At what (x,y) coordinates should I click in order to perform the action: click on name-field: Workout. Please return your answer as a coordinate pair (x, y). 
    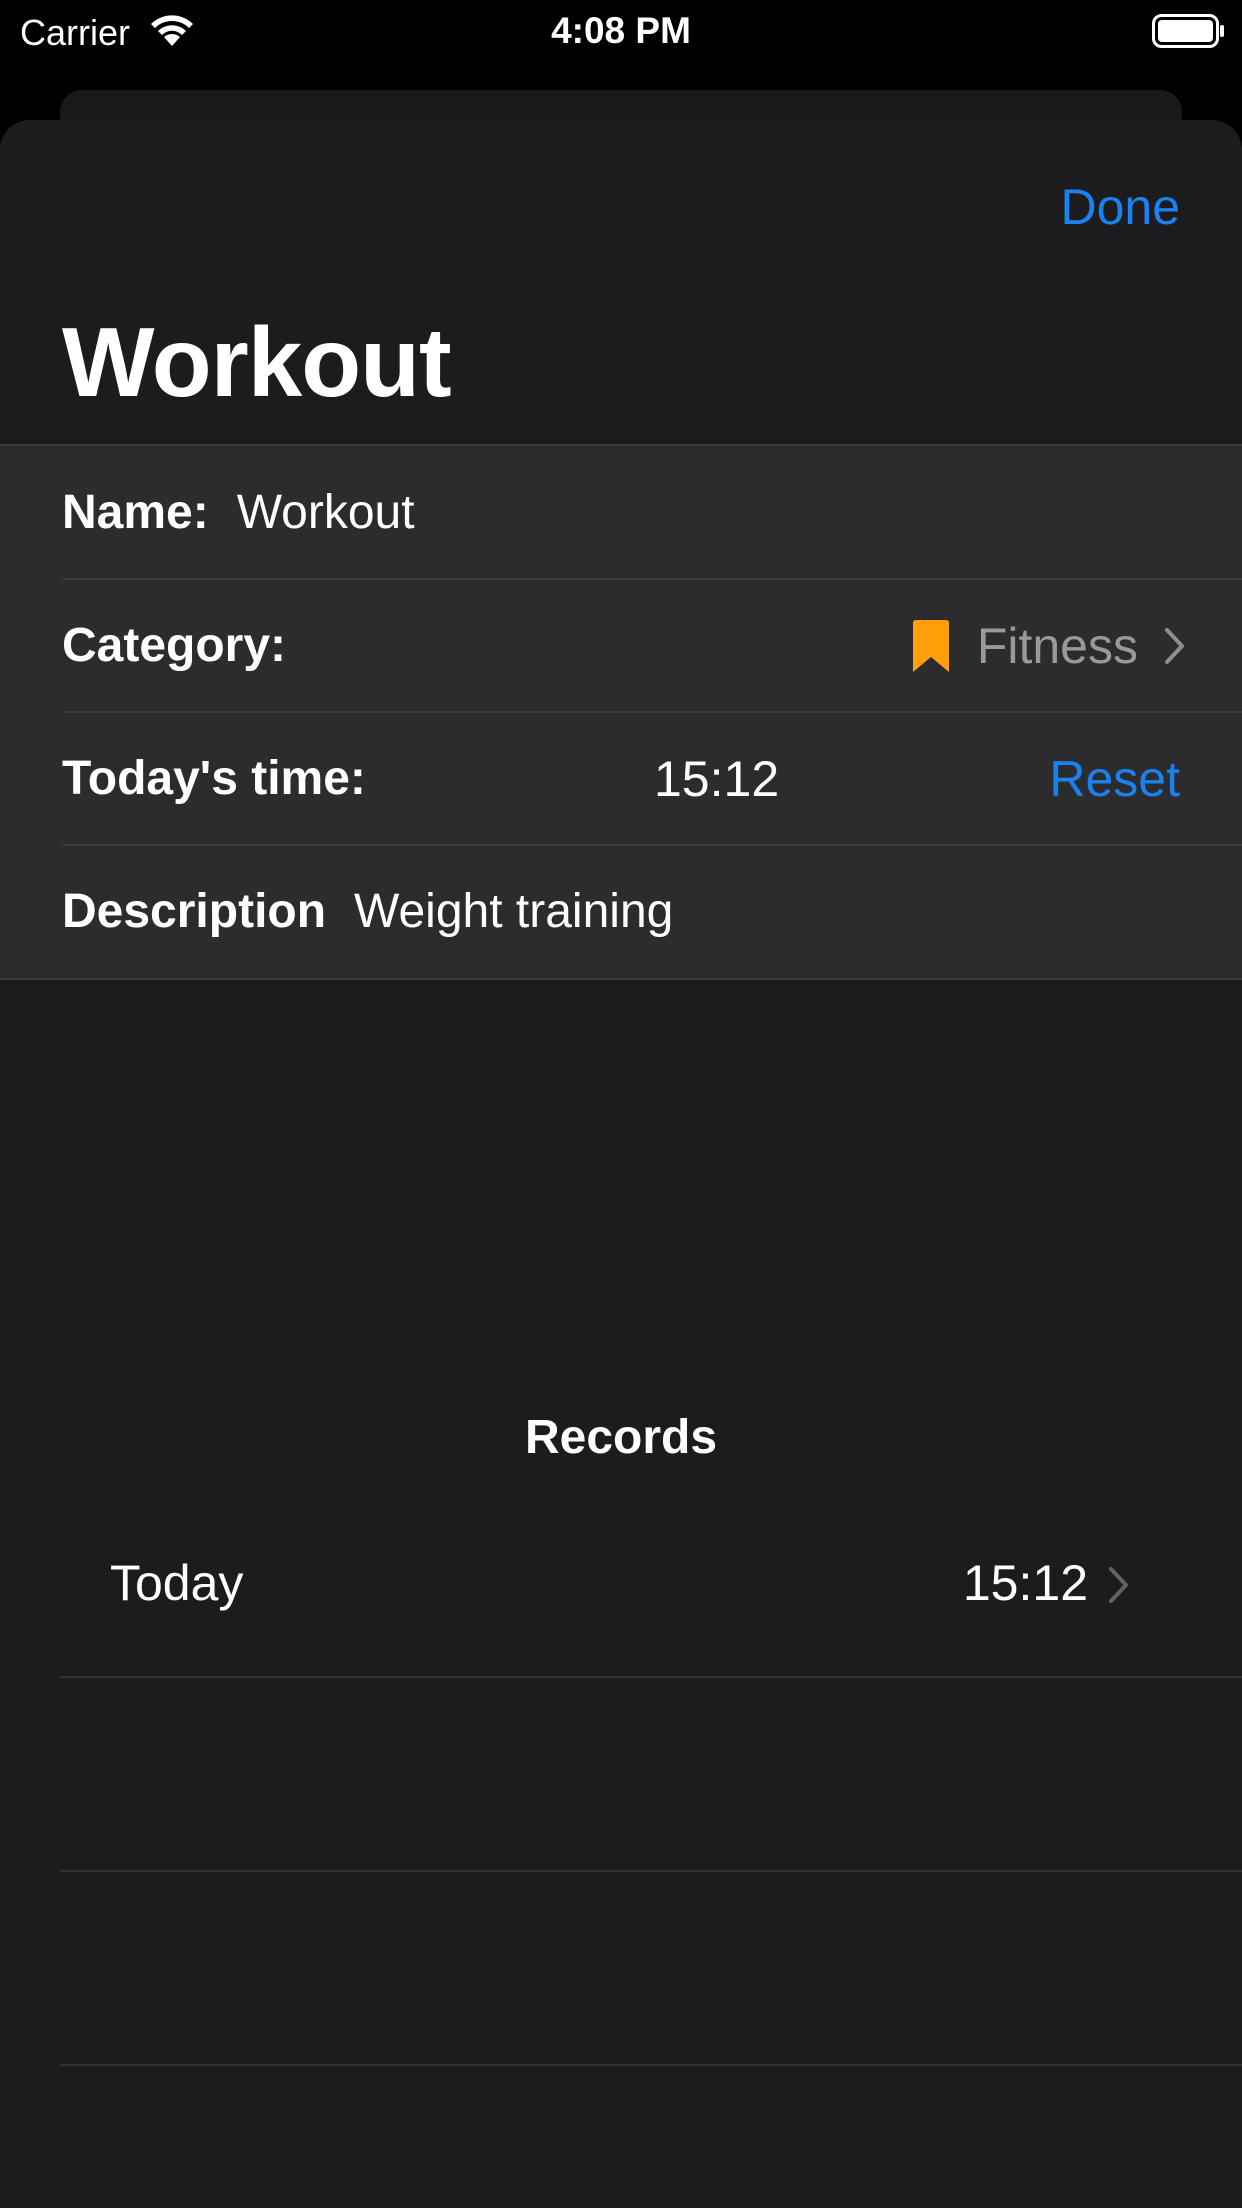
    Looking at the image, I should click on (326, 512).